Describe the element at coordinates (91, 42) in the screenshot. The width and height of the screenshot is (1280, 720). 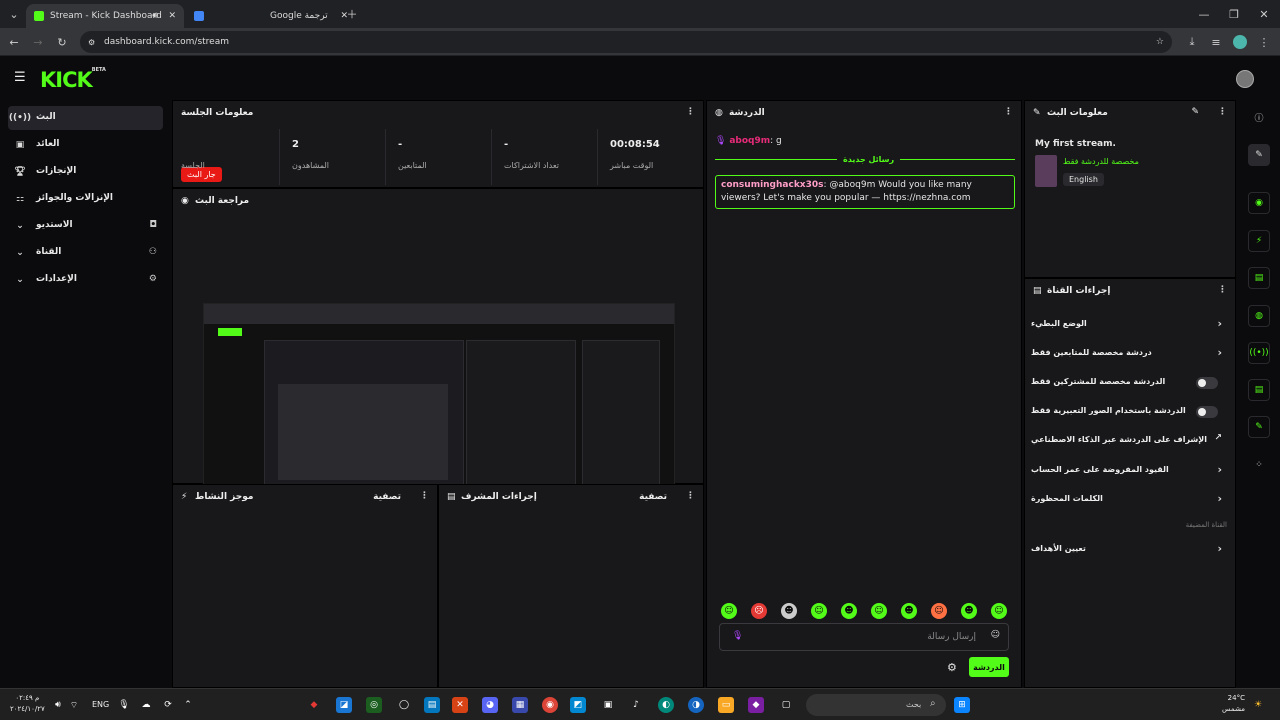
I see `site-info-icon: ⚙` at that location.